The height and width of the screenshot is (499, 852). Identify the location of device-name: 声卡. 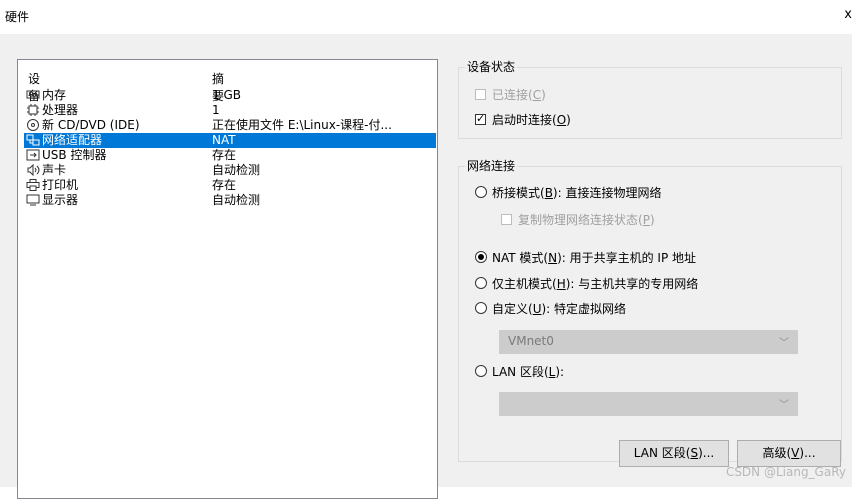
(54, 170).